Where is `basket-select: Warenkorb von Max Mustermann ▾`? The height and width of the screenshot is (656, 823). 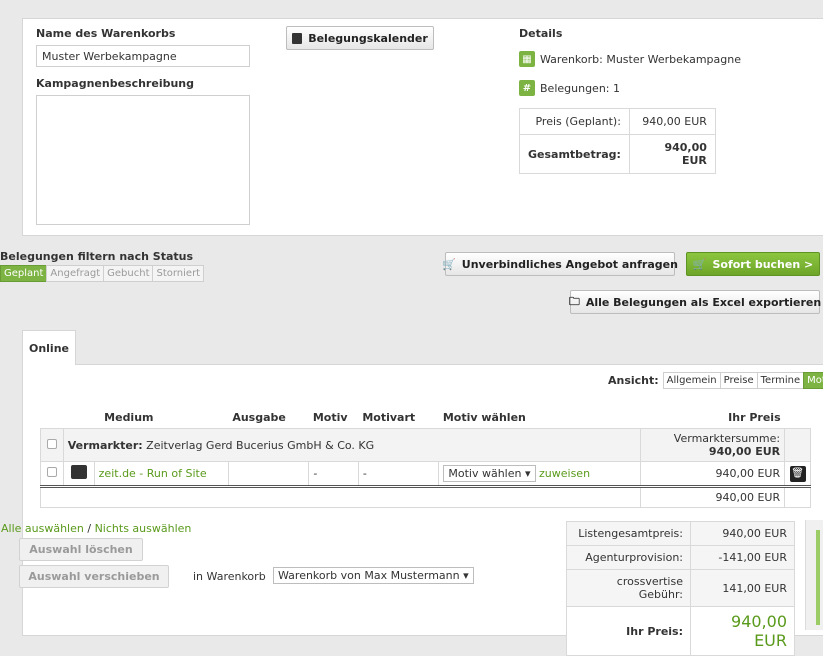
basket-select: Warenkorb von Max Mustermann ▾ is located at coordinates (373, 575).